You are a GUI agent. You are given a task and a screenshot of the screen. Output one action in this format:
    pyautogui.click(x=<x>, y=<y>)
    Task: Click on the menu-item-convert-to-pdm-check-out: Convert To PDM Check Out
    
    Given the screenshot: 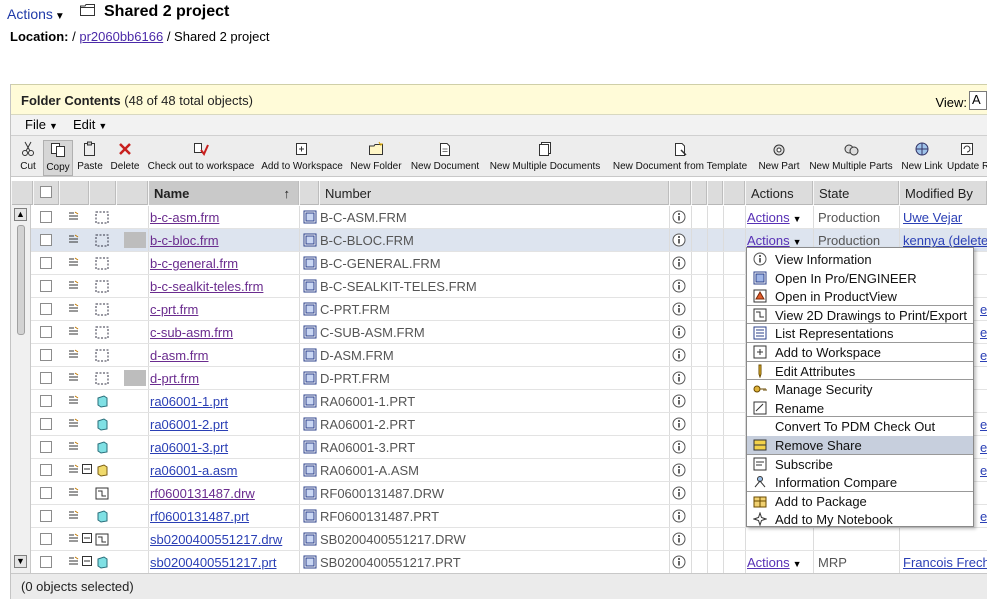 What is the action you would take?
    pyautogui.click(x=860, y=426)
    